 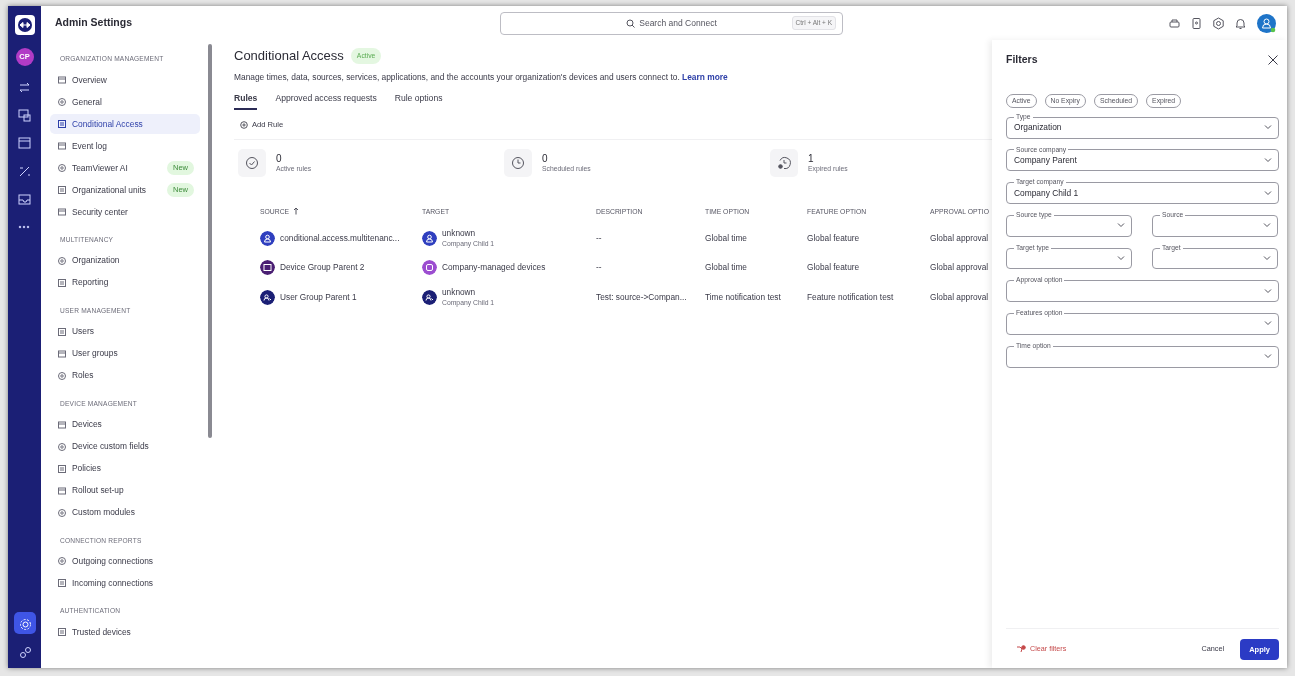 What do you see at coordinates (24, 651) in the screenshot?
I see `link-icon` at bounding box center [24, 651].